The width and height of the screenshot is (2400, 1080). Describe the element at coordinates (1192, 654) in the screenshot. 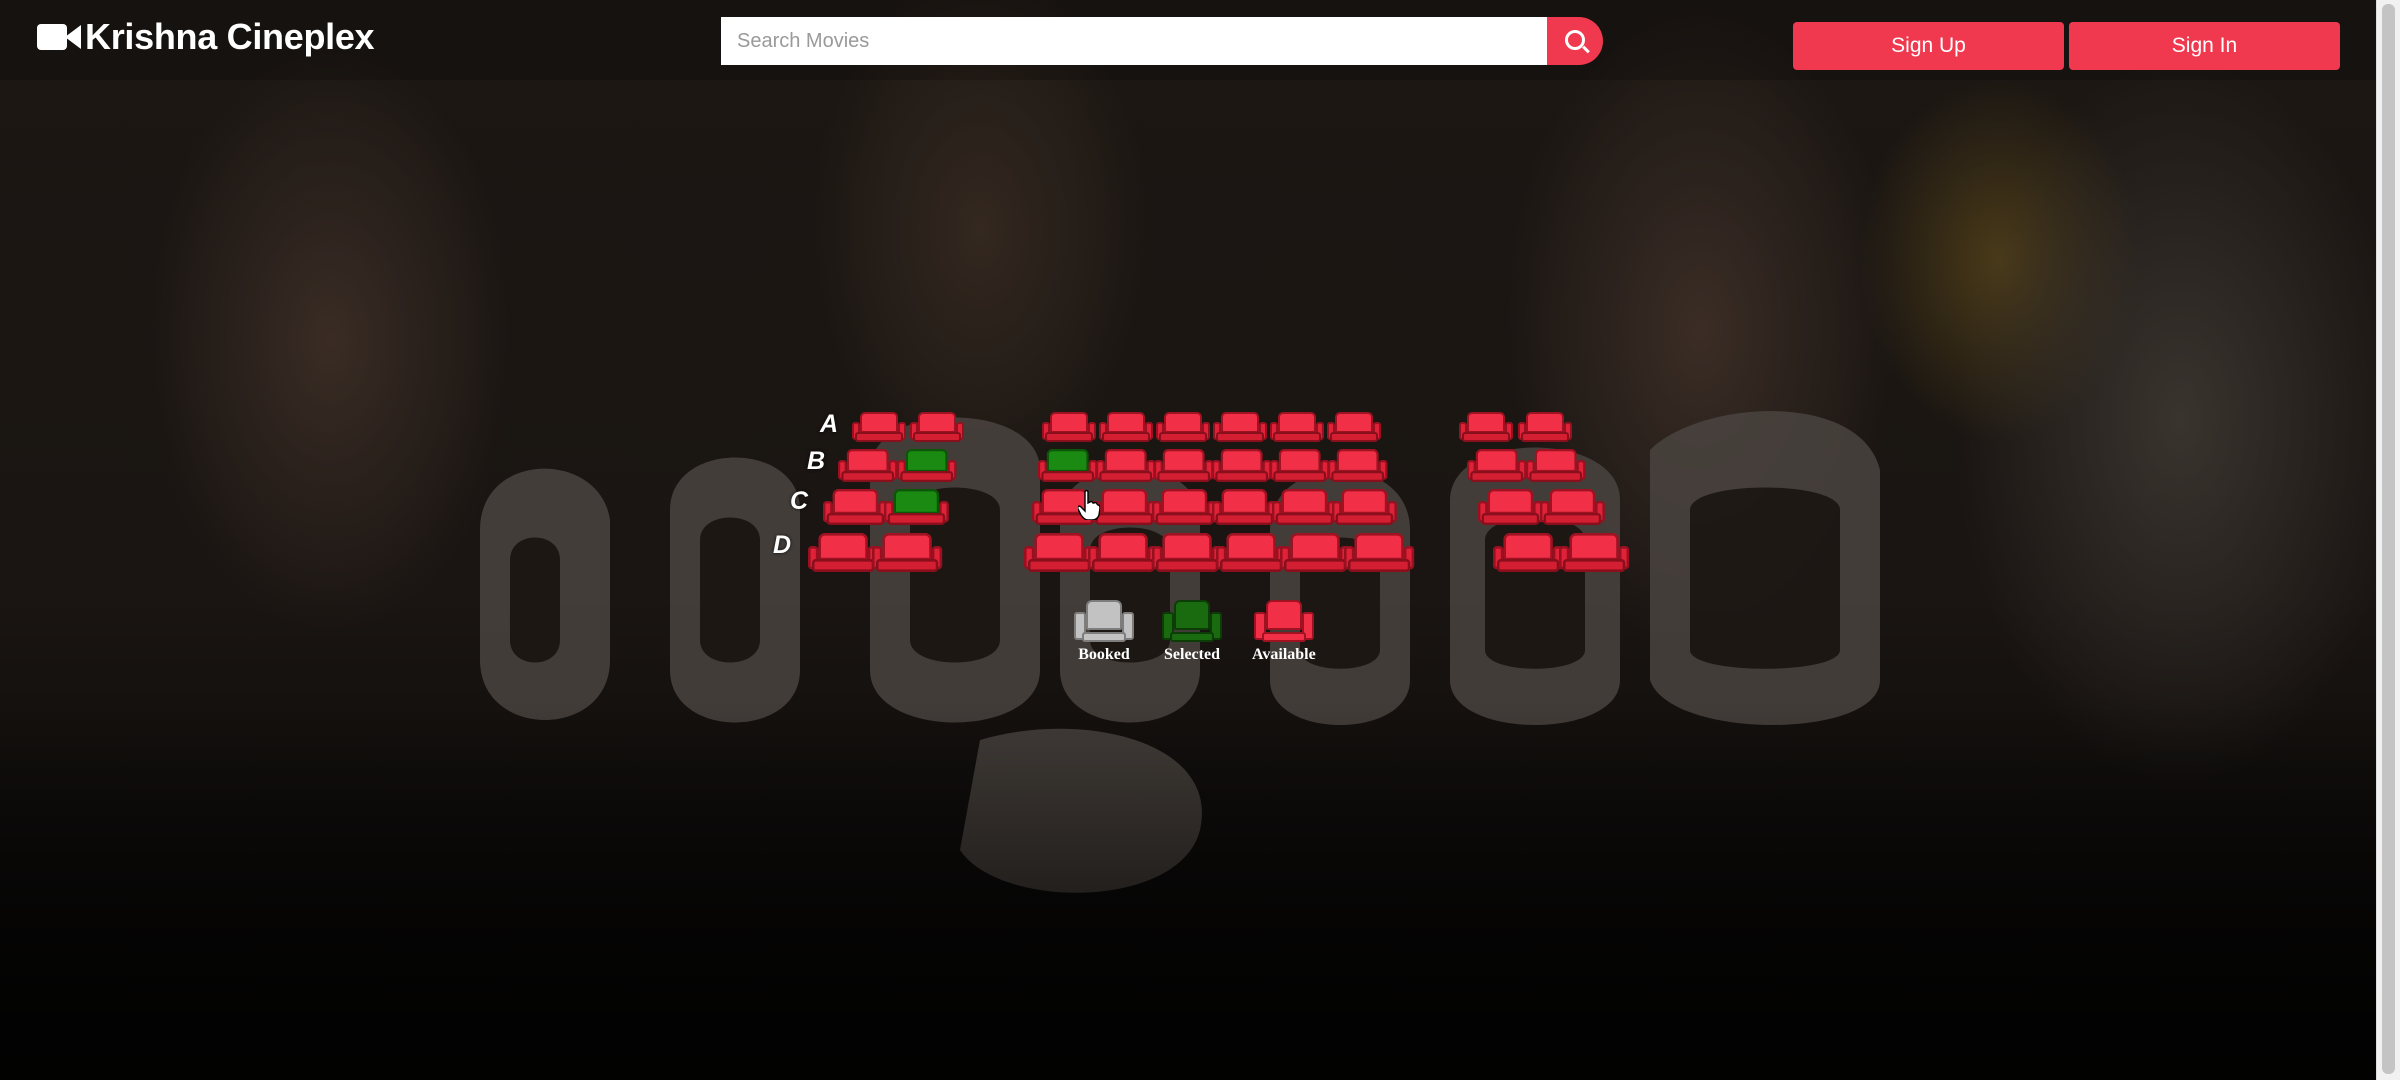

I see `legend-label: Selected` at that location.